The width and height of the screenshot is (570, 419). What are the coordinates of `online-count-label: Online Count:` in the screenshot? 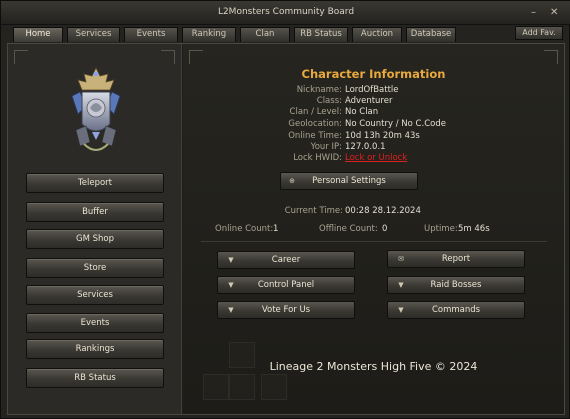 It's located at (244, 229).